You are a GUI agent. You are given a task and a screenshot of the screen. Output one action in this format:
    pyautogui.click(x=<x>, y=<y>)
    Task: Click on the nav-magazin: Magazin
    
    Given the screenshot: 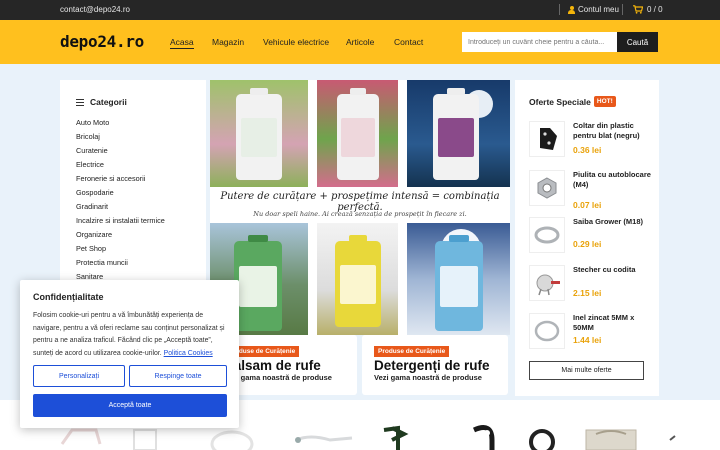 What is the action you would take?
    pyautogui.click(x=228, y=42)
    